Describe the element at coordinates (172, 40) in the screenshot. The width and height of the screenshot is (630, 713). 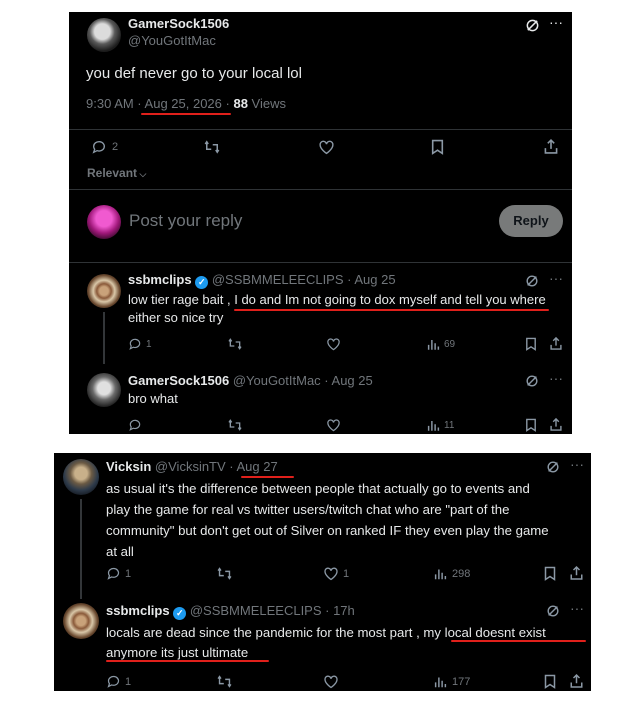
I see `handle: @YouGotItMac` at that location.